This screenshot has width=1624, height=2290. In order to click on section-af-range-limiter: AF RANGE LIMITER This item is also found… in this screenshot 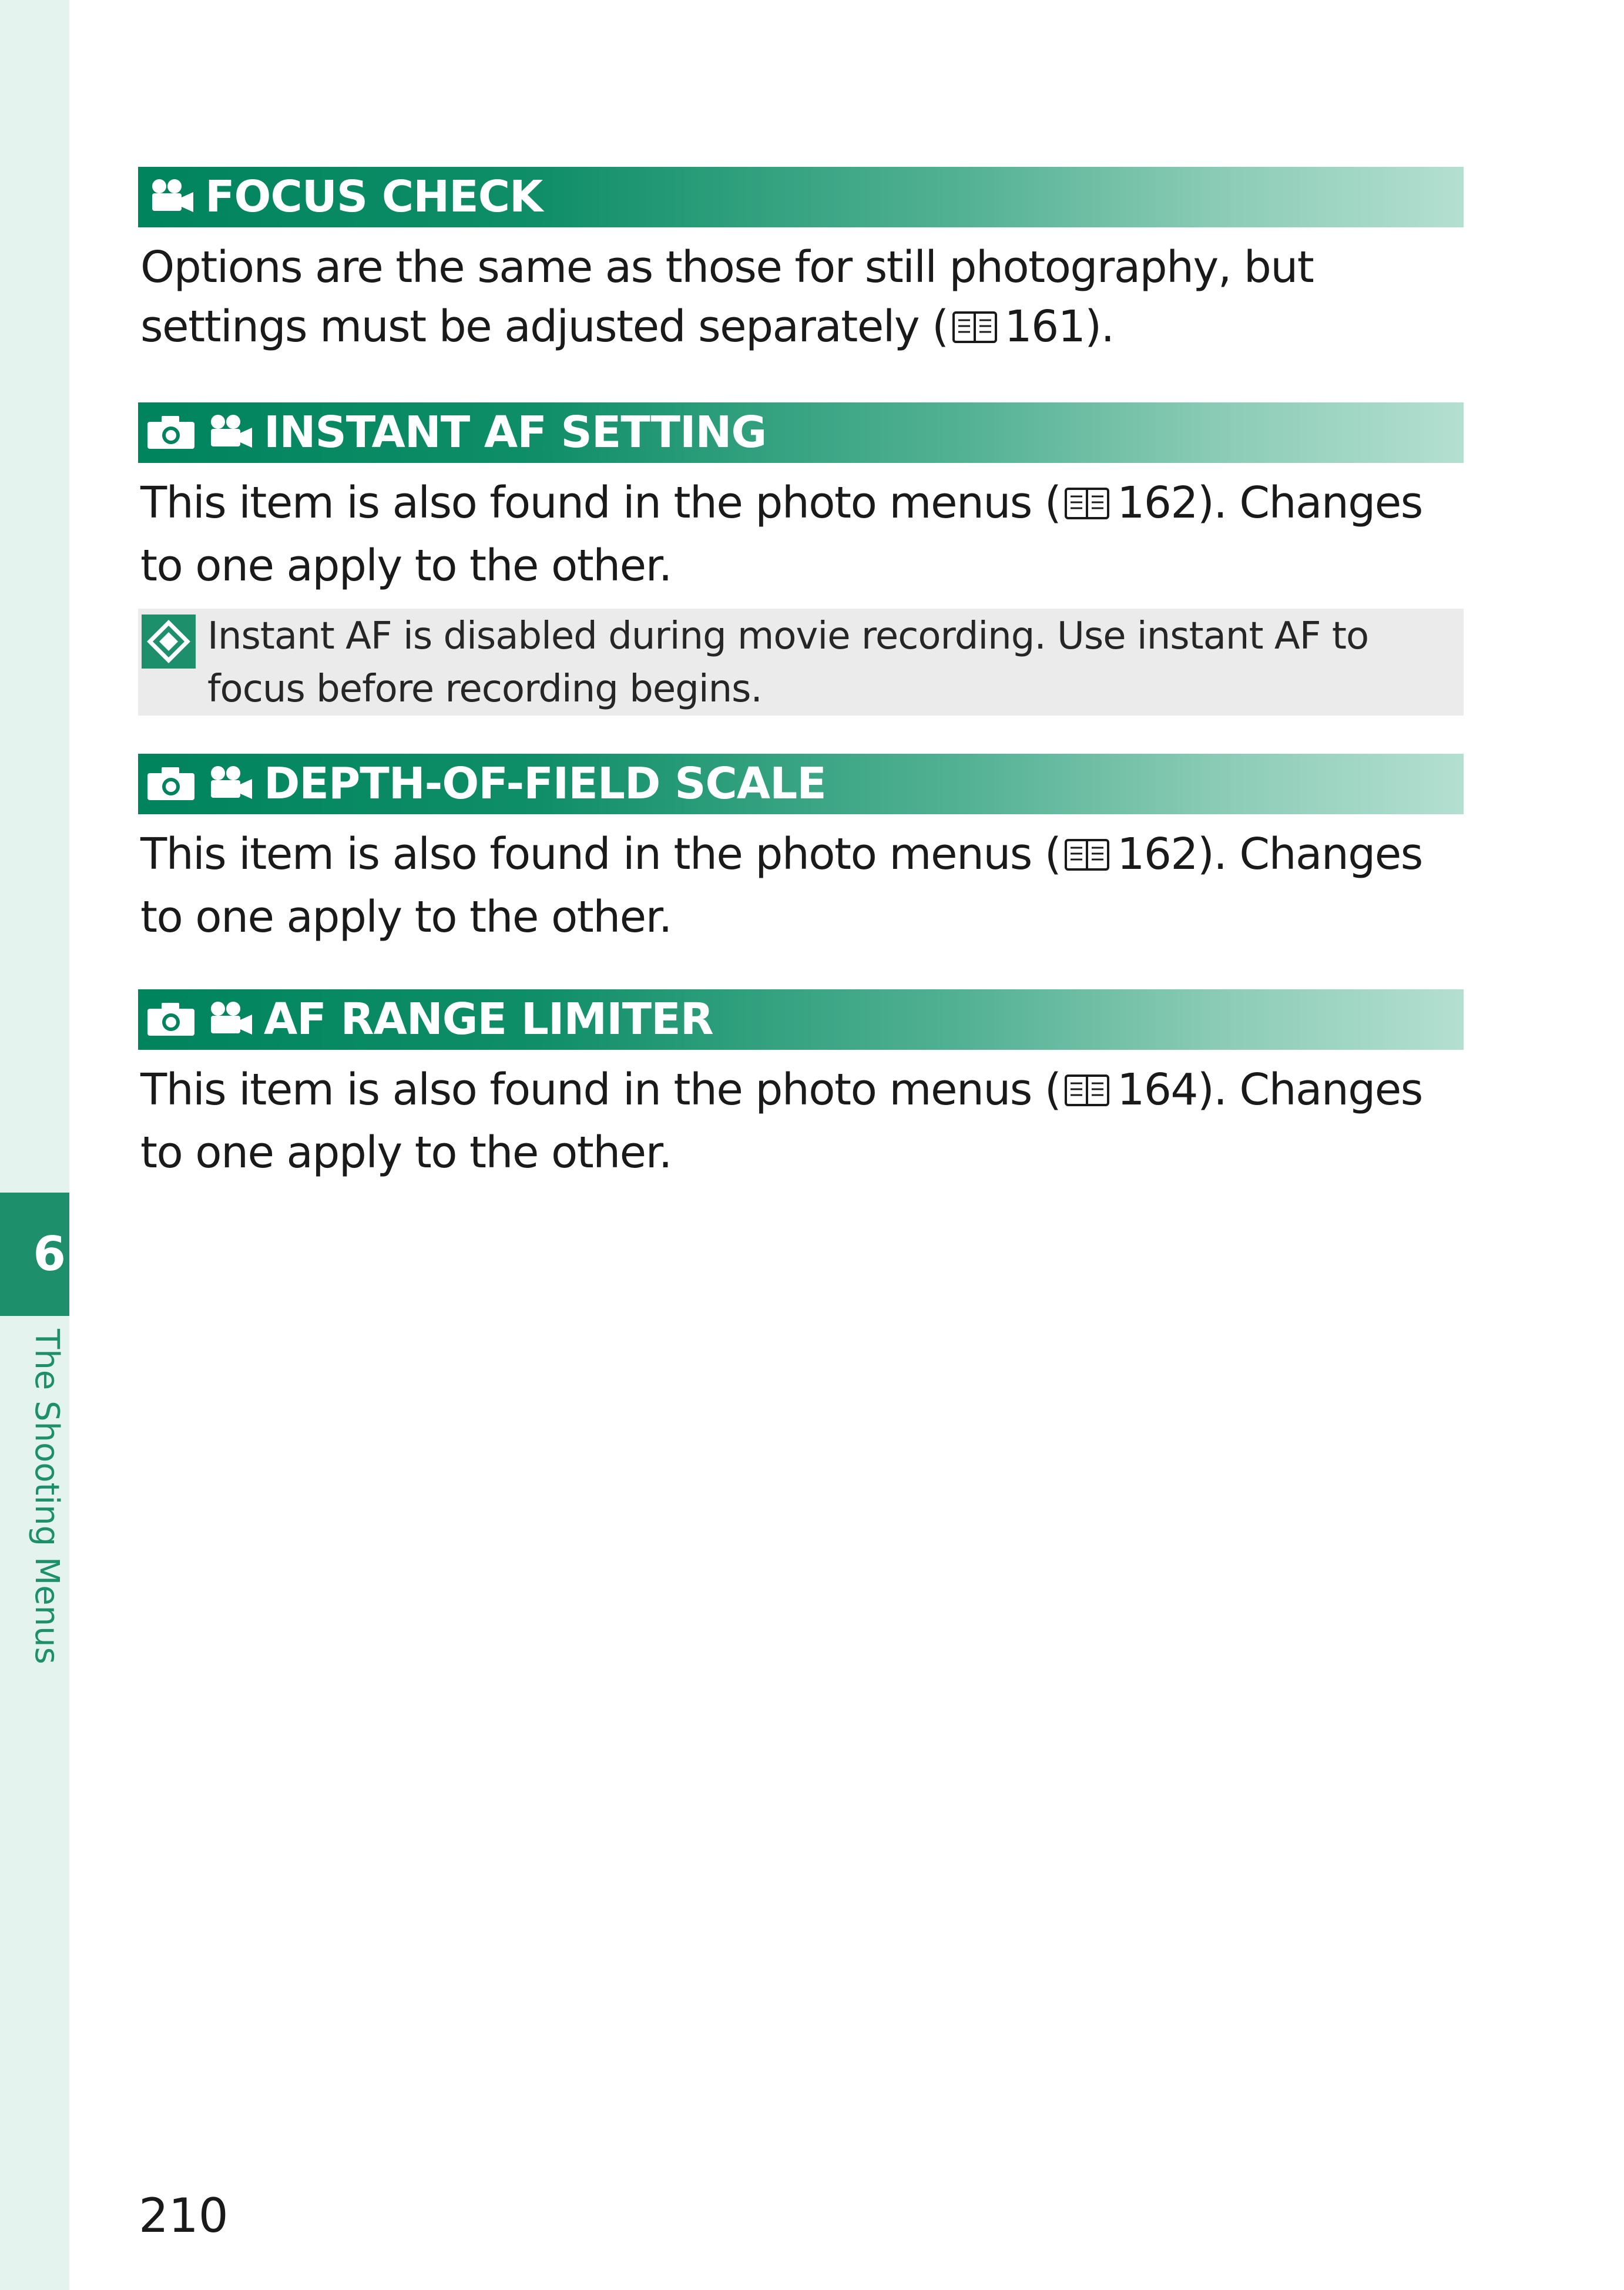, I will do `click(801, 1086)`.